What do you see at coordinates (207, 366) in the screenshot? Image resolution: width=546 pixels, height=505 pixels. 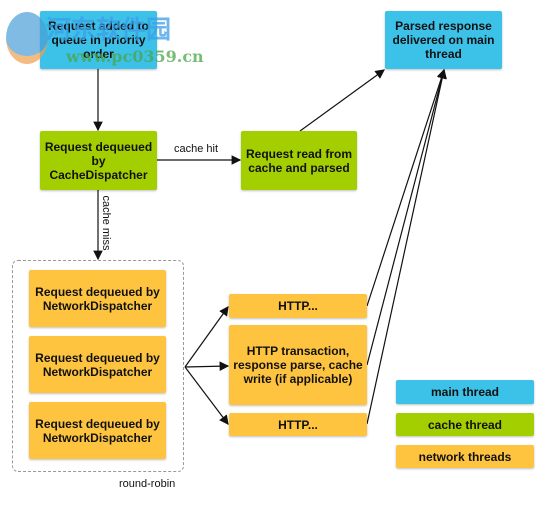 I see `arrow-fan-http2` at bounding box center [207, 366].